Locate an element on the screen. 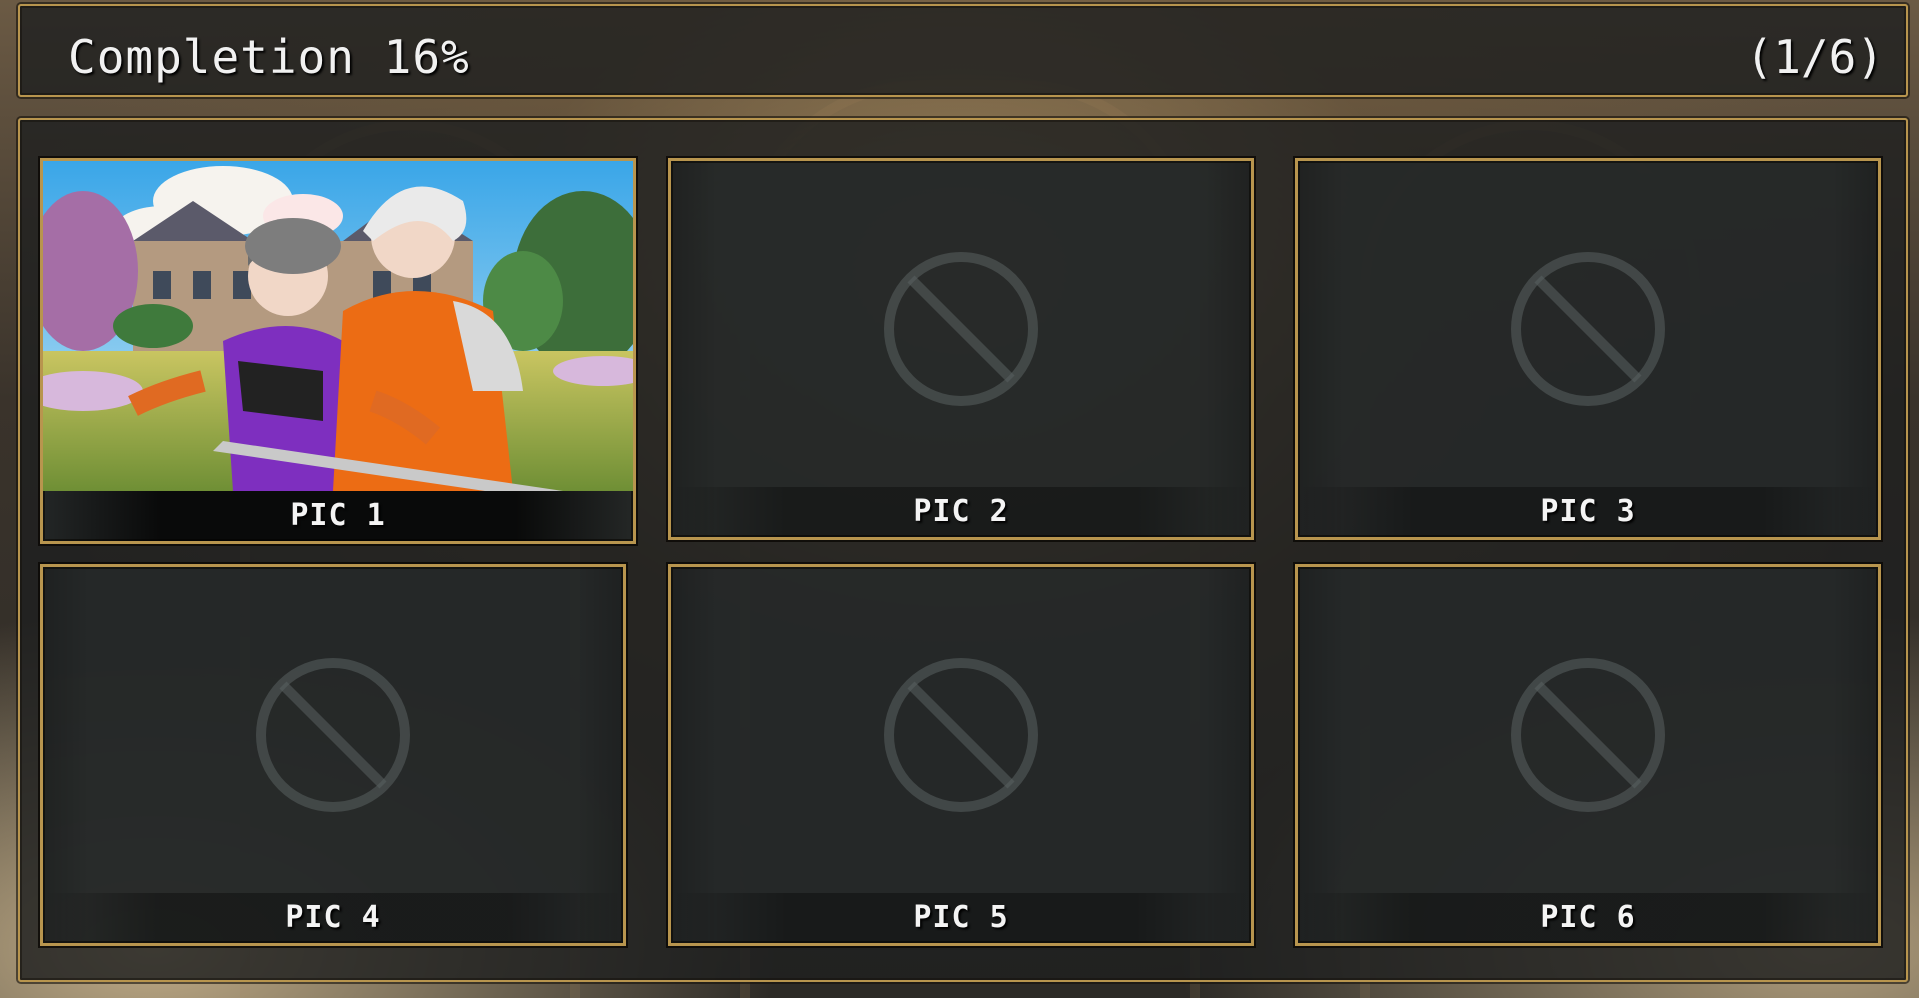 The height and width of the screenshot is (998, 1919). gallery-tile-pic-6: PIC 6 is located at coordinates (1588, 755).